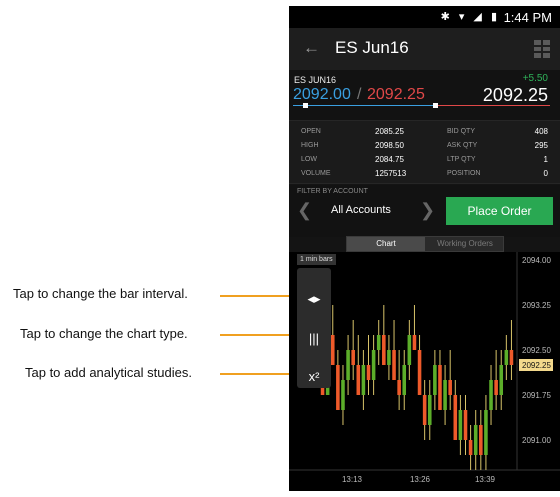 This screenshot has height=497, width=560. Describe the element at coordinates (258, 296) in the screenshot. I see `annotation-line-bar-interval` at that location.